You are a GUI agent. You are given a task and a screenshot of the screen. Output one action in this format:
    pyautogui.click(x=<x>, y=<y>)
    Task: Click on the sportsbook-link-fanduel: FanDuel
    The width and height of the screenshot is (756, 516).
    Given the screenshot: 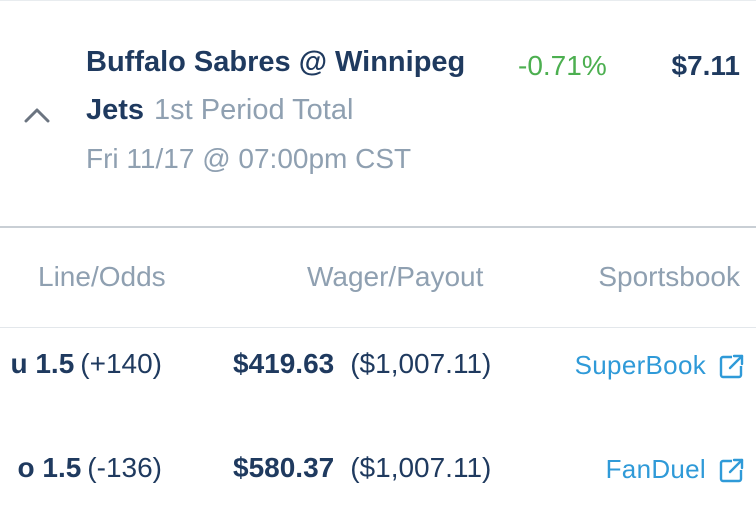 What is the action you would take?
    pyautogui.click(x=676, y=469)
    